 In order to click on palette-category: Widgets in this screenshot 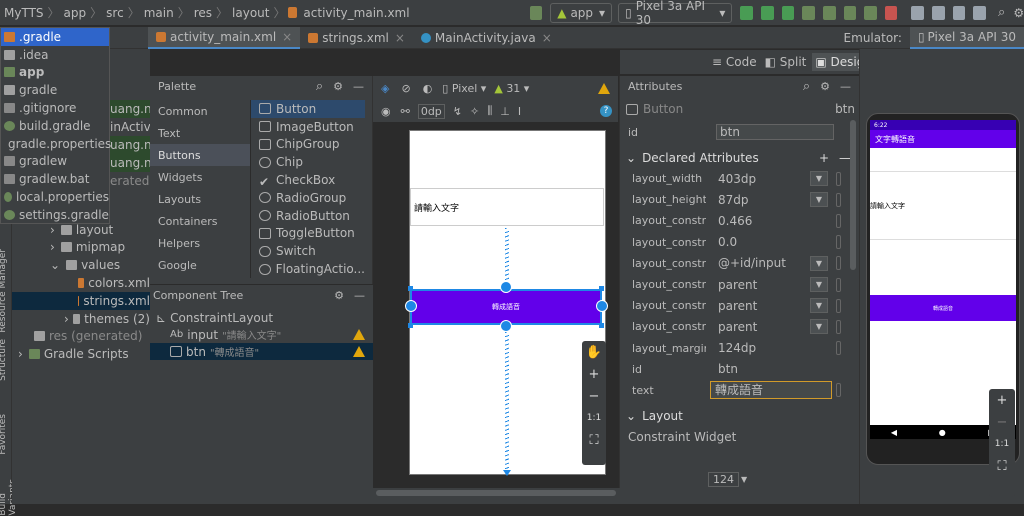, I will do `click(200, 177)`.